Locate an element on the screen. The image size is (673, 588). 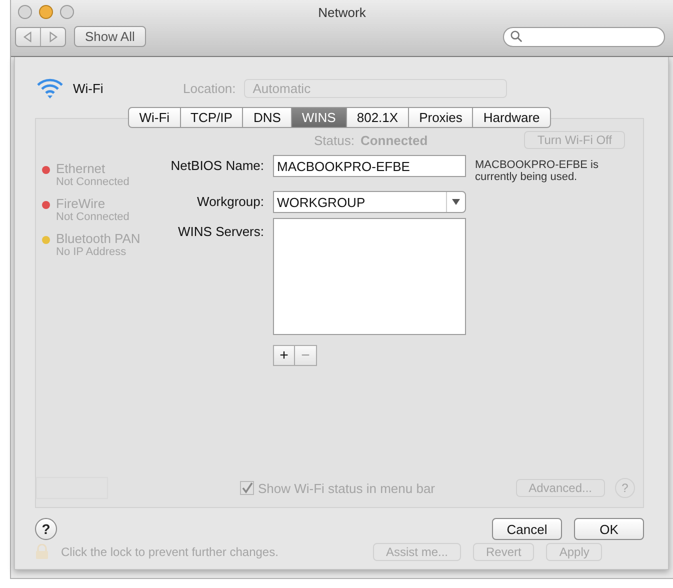
service-status: No IP Address is located at coordinates (92, 252).